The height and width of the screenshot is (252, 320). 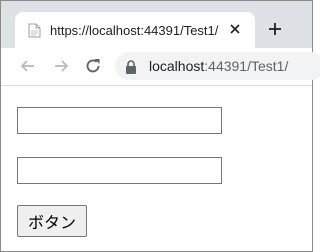 What do you see at coordinates (93, 66) in the screenshot?
I see `reload-icon` at bounding box center [93, 66].